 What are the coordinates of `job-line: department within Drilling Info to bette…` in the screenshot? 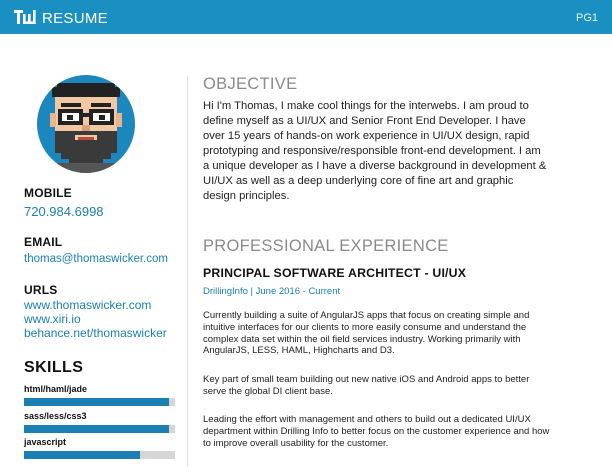 It's located at (376, 431).